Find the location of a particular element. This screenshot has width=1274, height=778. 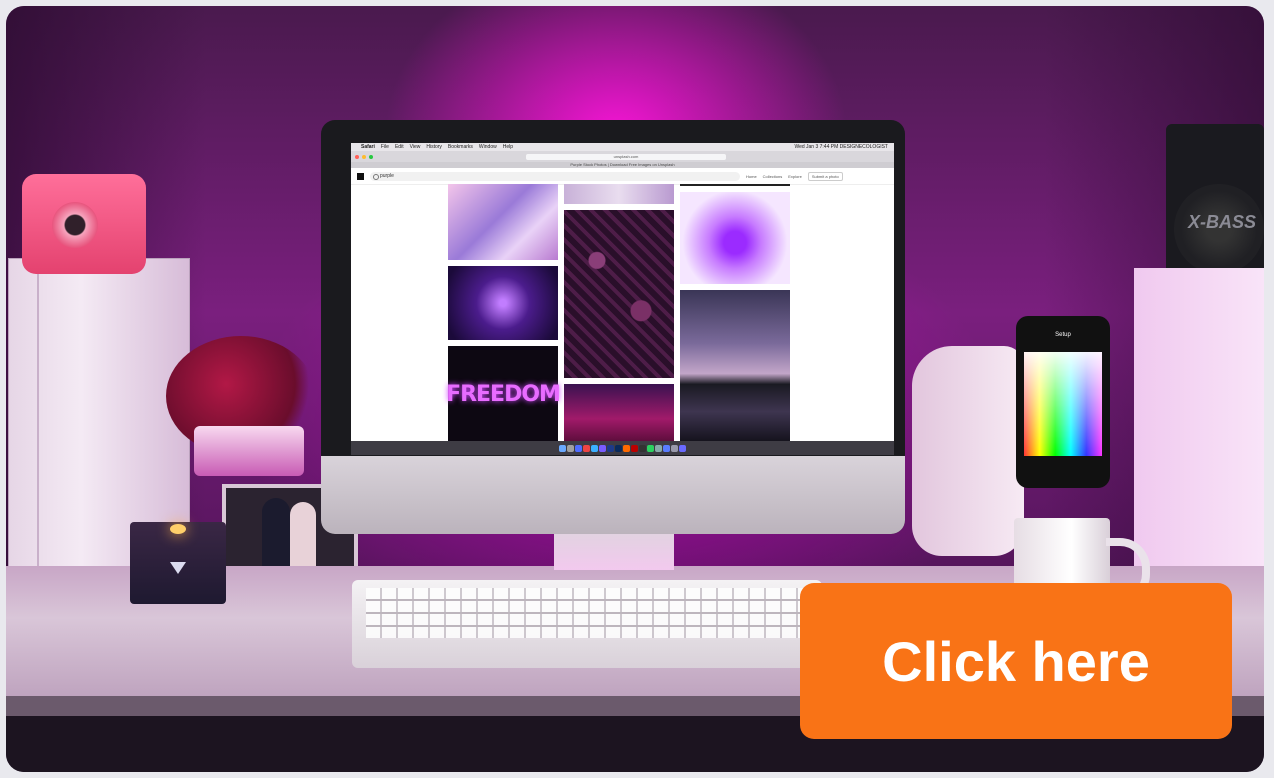

photo-grid: FREEDOM is located at coordinates (619, 313).